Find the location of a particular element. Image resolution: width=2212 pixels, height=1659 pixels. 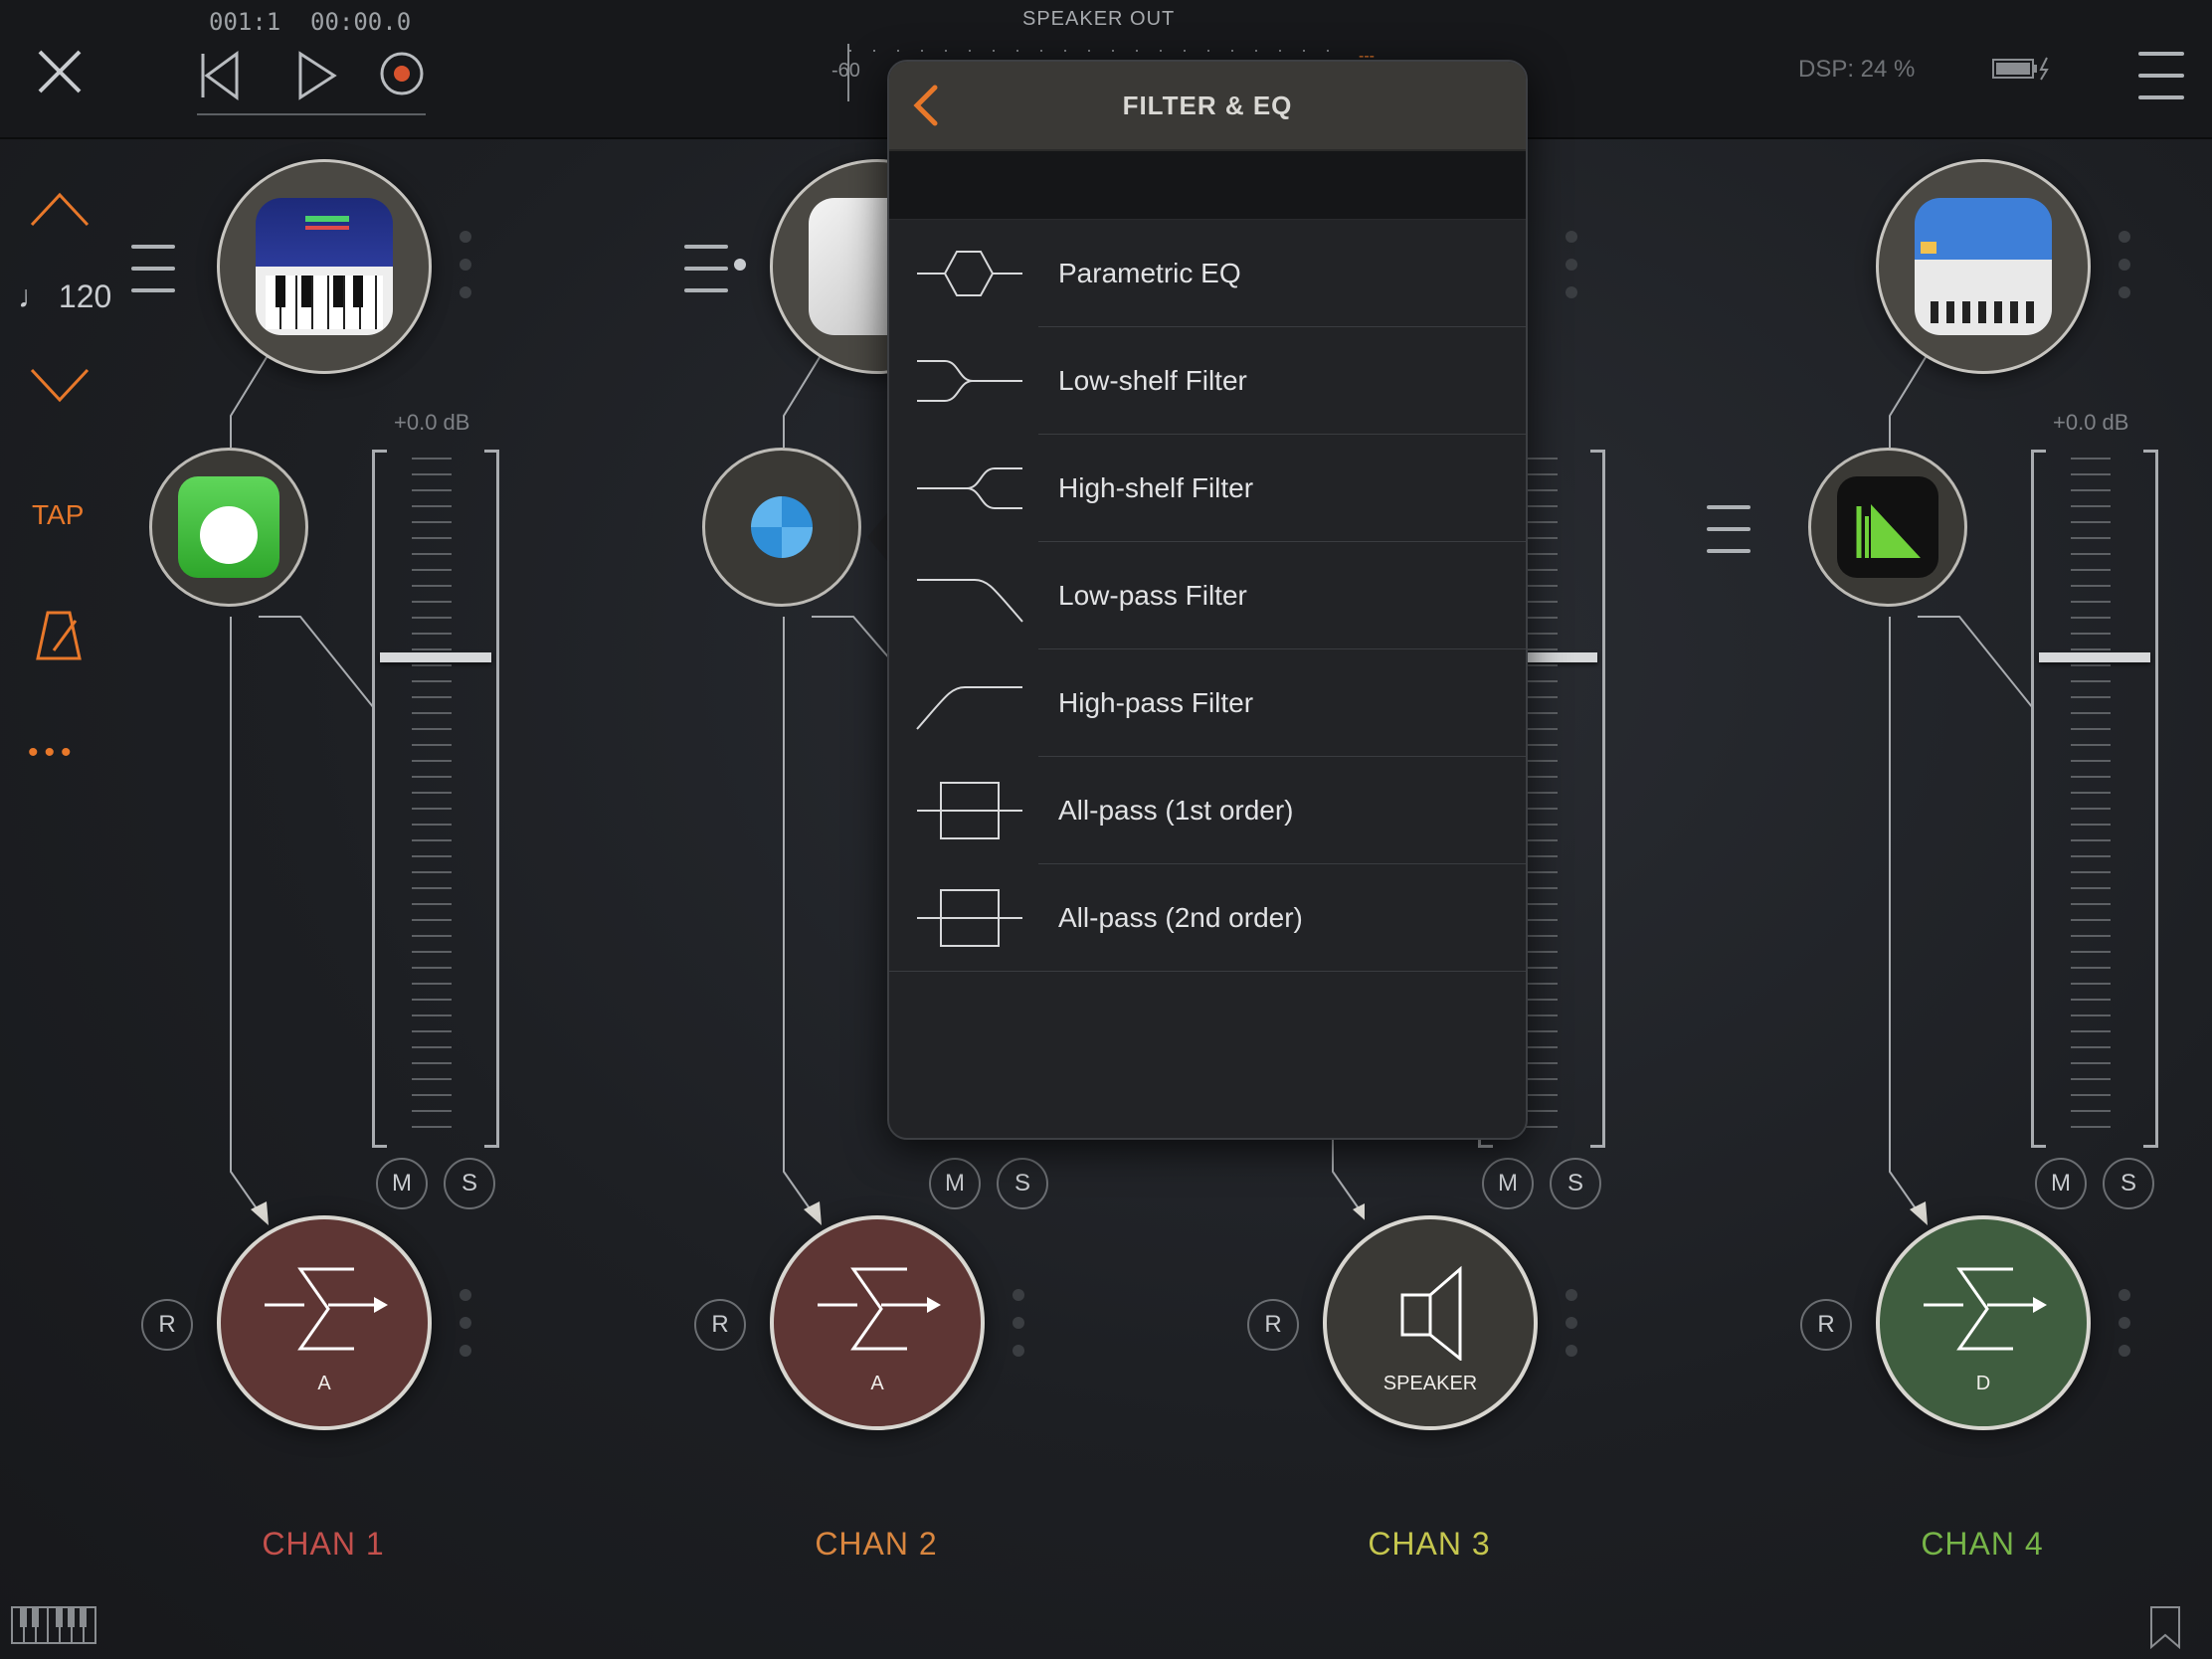

filter-item-low-pass: Low-pass Filter is located at coordinates (1207, 595).